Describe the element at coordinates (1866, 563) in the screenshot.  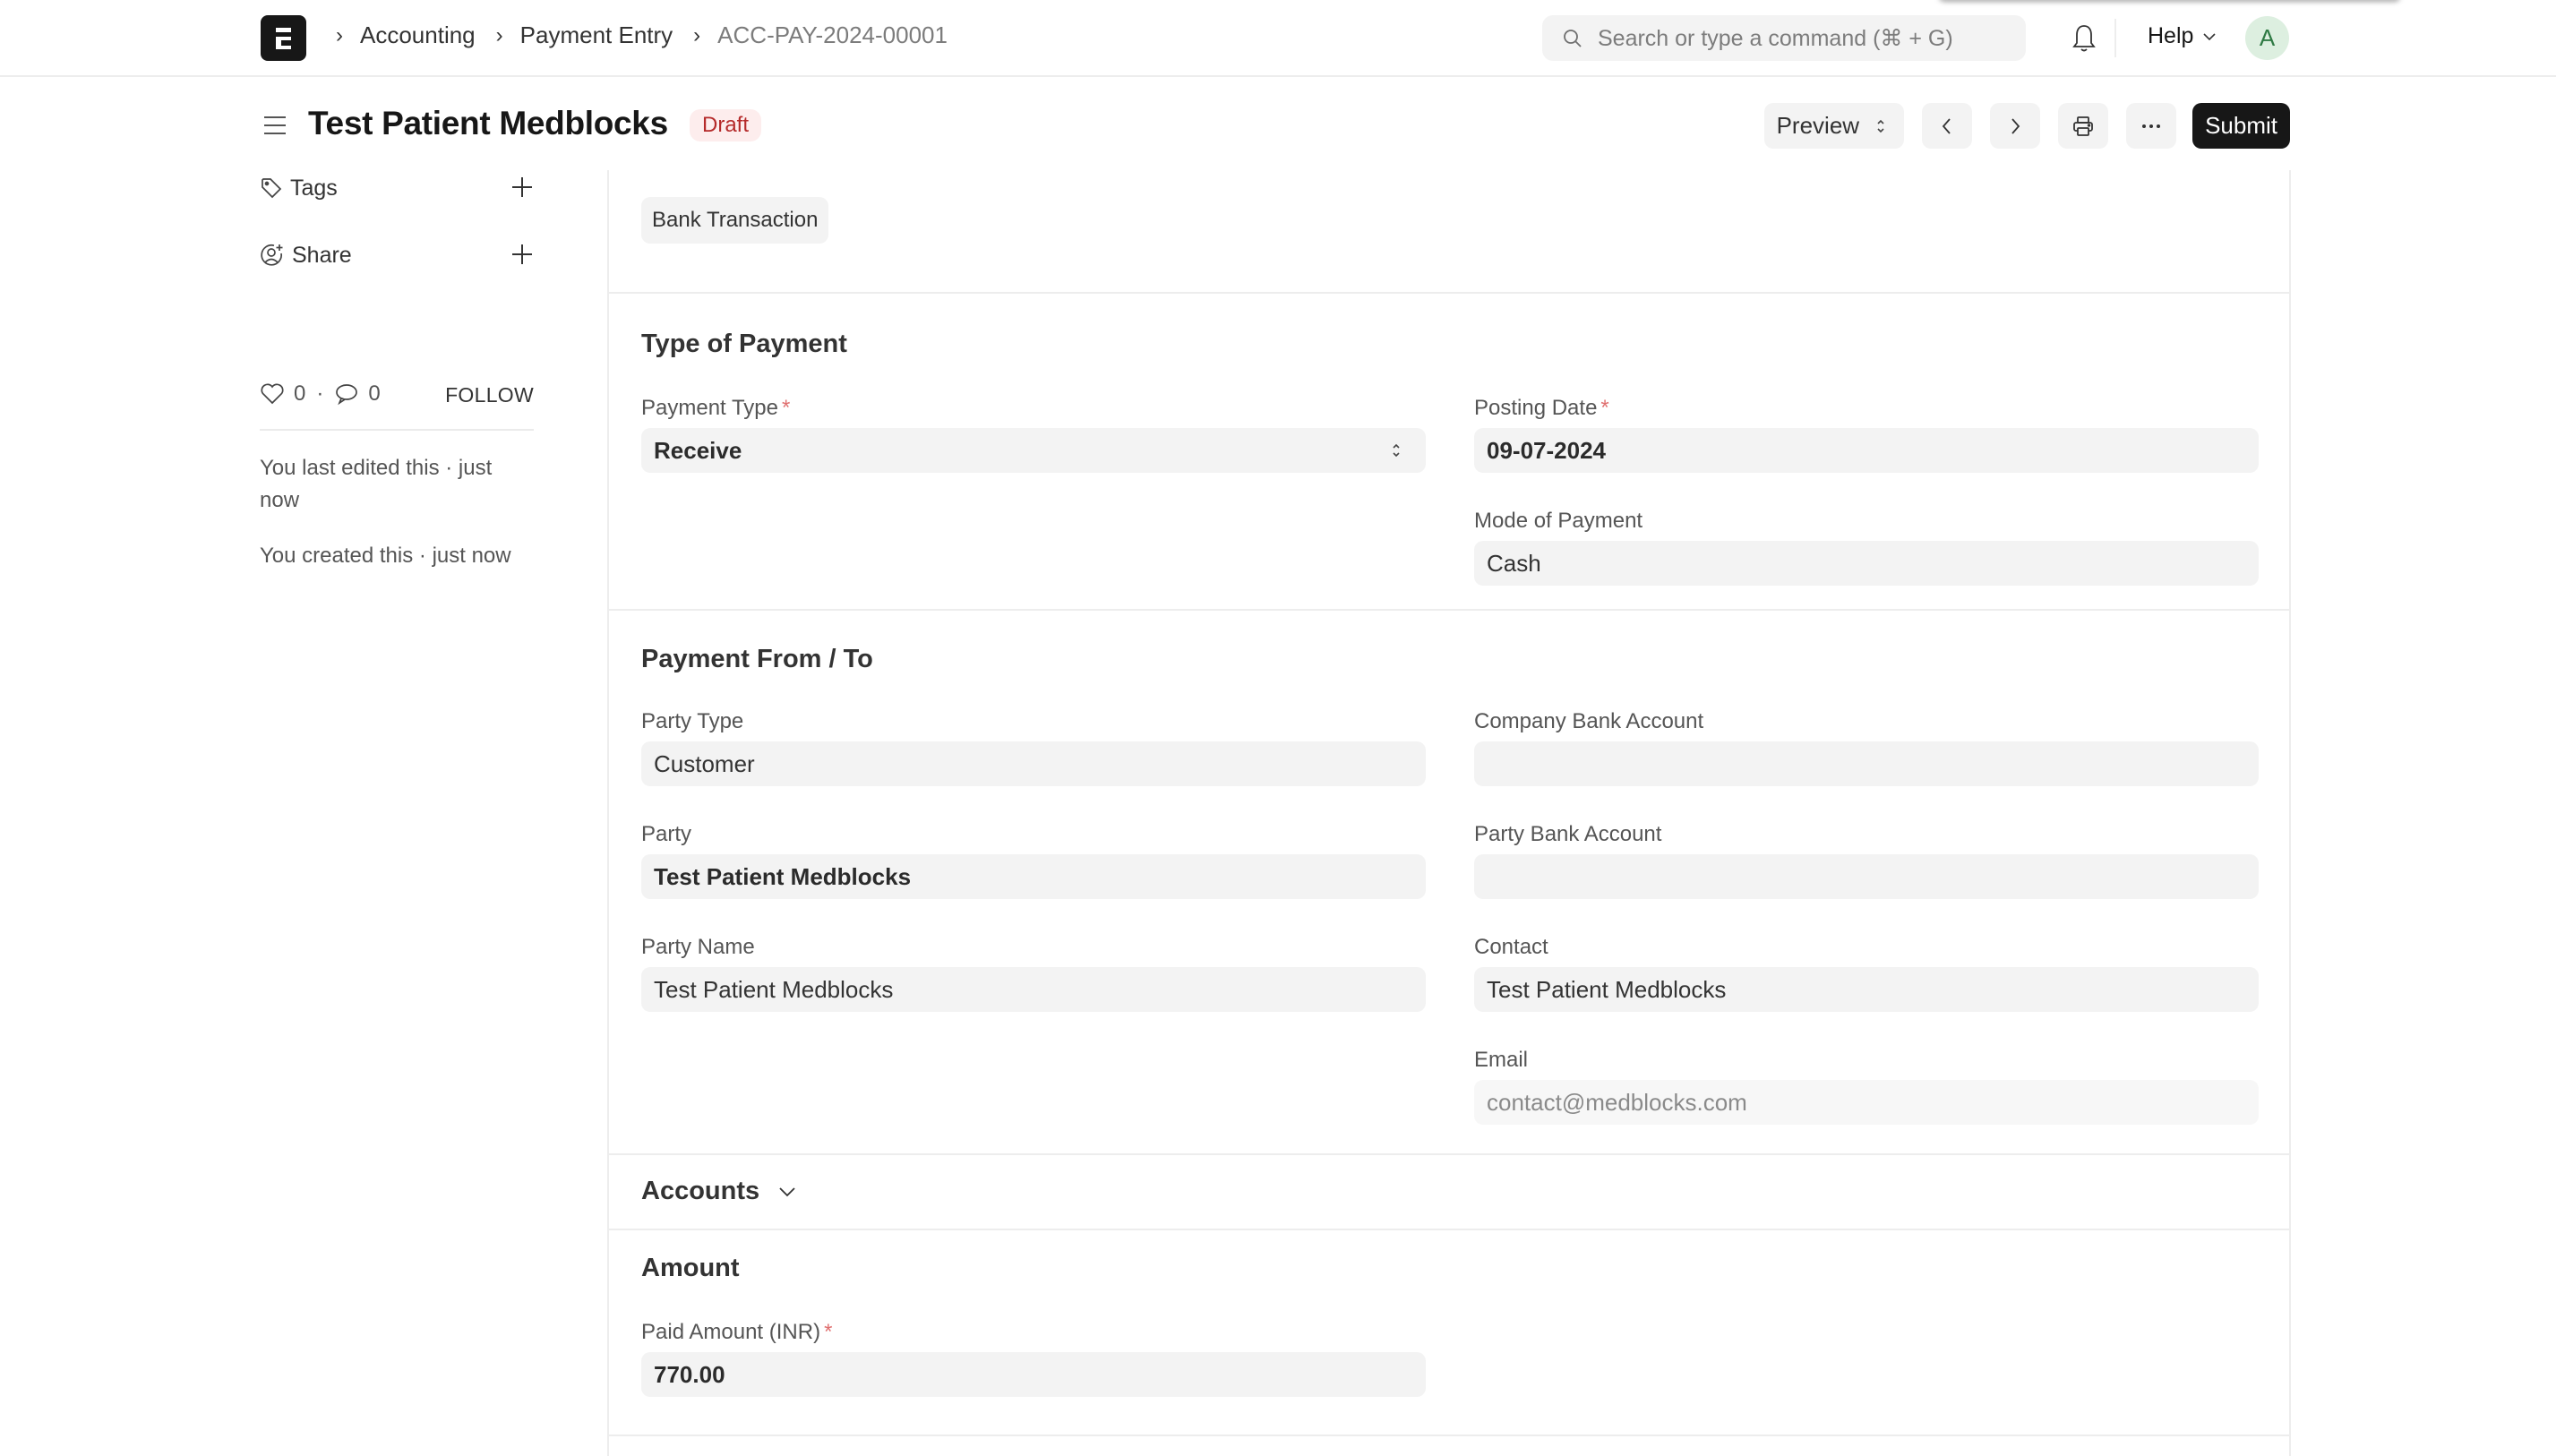
I see `mode-of-payment-input: Cash` at that location.